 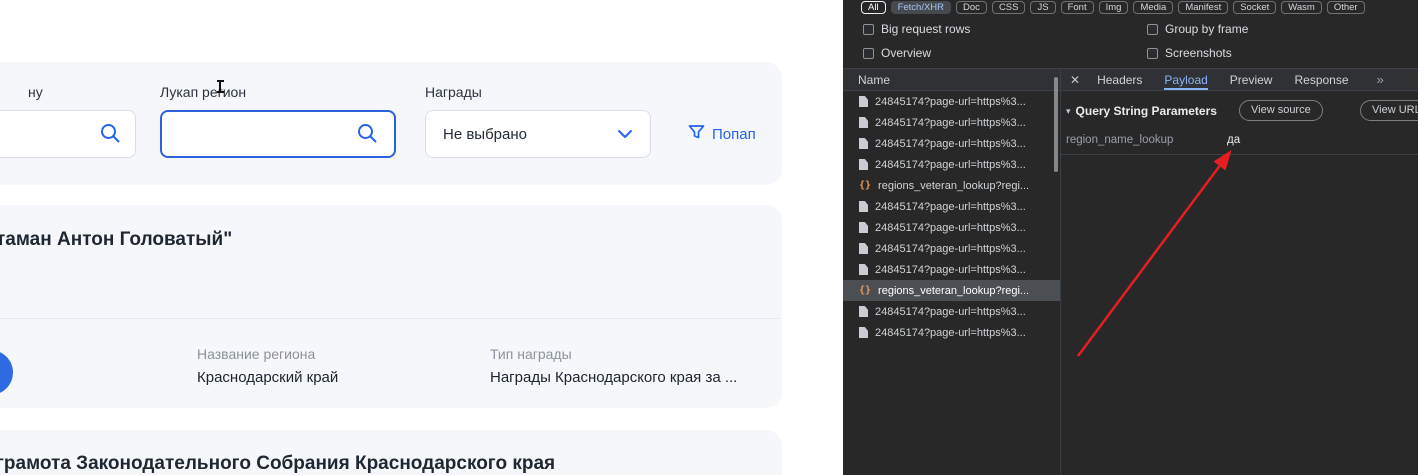 I want to click on filter-chip-media: Media, so click(x=1153, y=7).